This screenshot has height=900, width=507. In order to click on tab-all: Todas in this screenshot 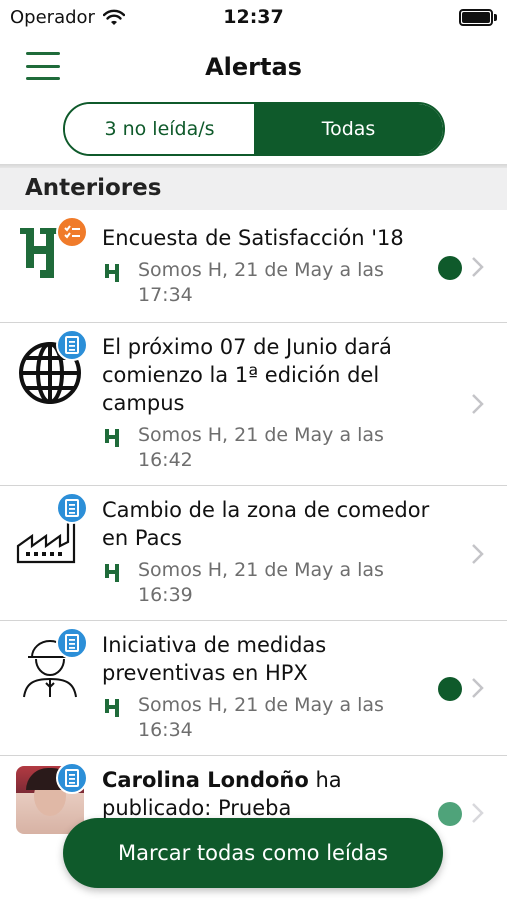, I will do `click(348, 129)`.